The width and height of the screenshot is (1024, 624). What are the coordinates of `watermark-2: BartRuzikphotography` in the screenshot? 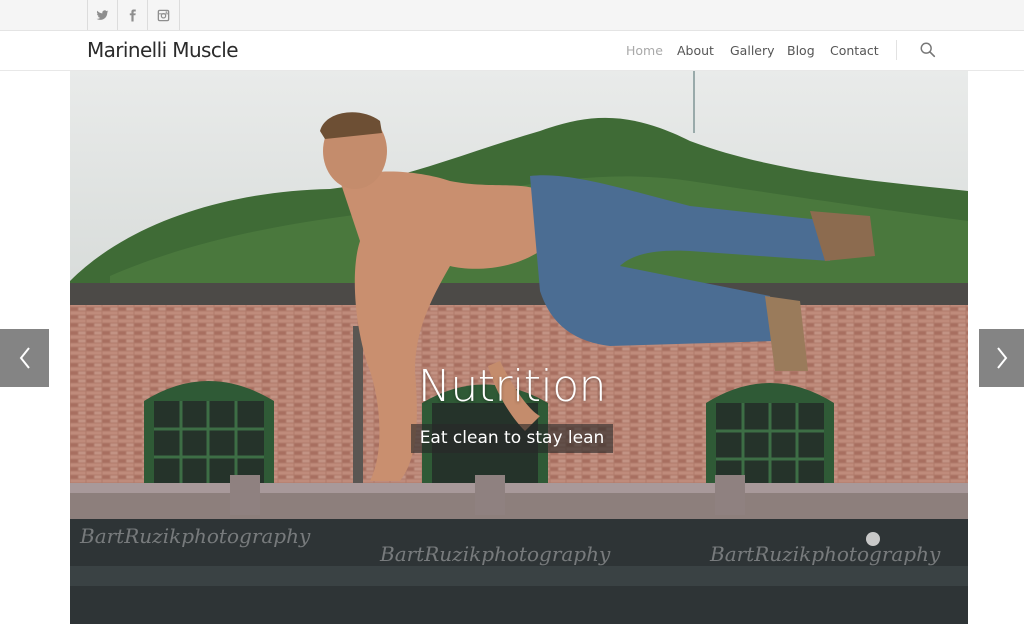 It's located at (495, 554).